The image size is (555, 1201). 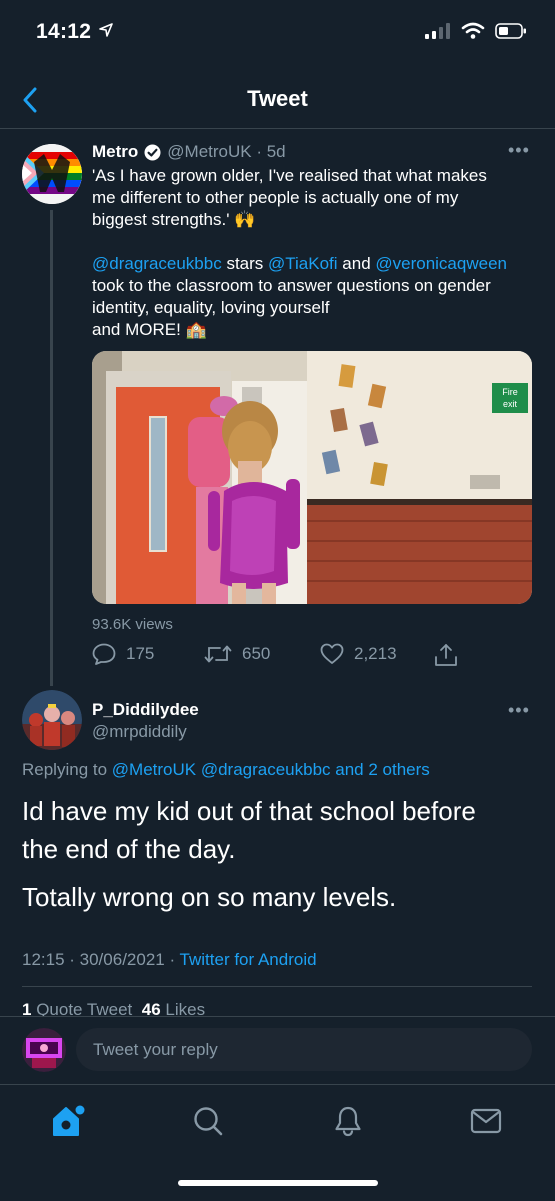 What do you see at coordinates (226, 151) in the screenshot?
I see `quoted-handle-time: @MetroUK · 5d` at bounding box center [226, 151].